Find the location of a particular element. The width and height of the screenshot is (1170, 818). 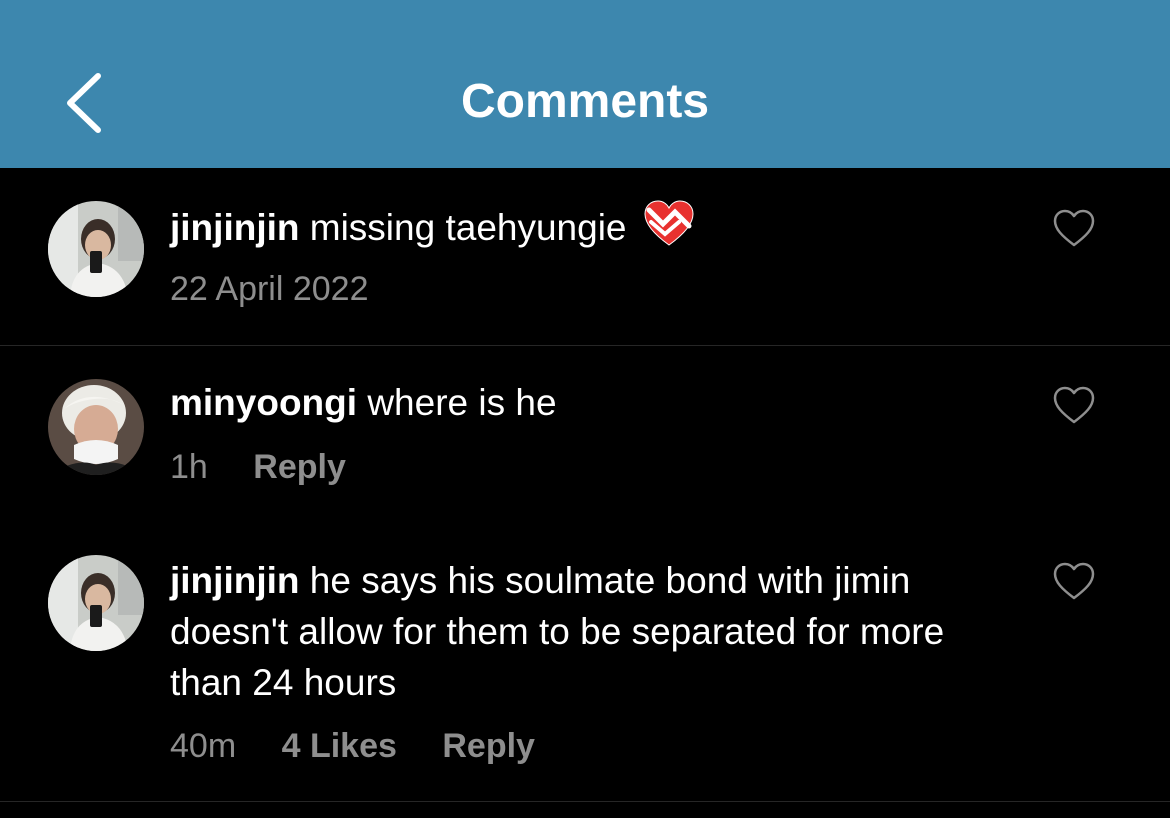

comment-meta: 1h Reply is located at coordinates (276, 467).